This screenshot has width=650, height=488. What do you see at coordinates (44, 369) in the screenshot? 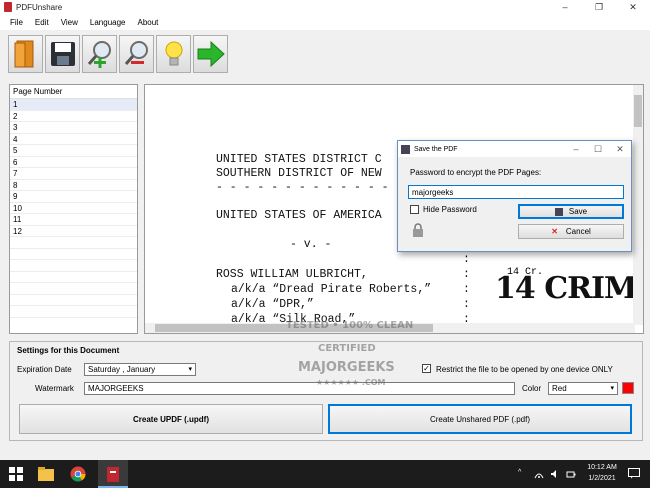
I see `expiration-label: Expiration Date` at bounding box center [44, 369].